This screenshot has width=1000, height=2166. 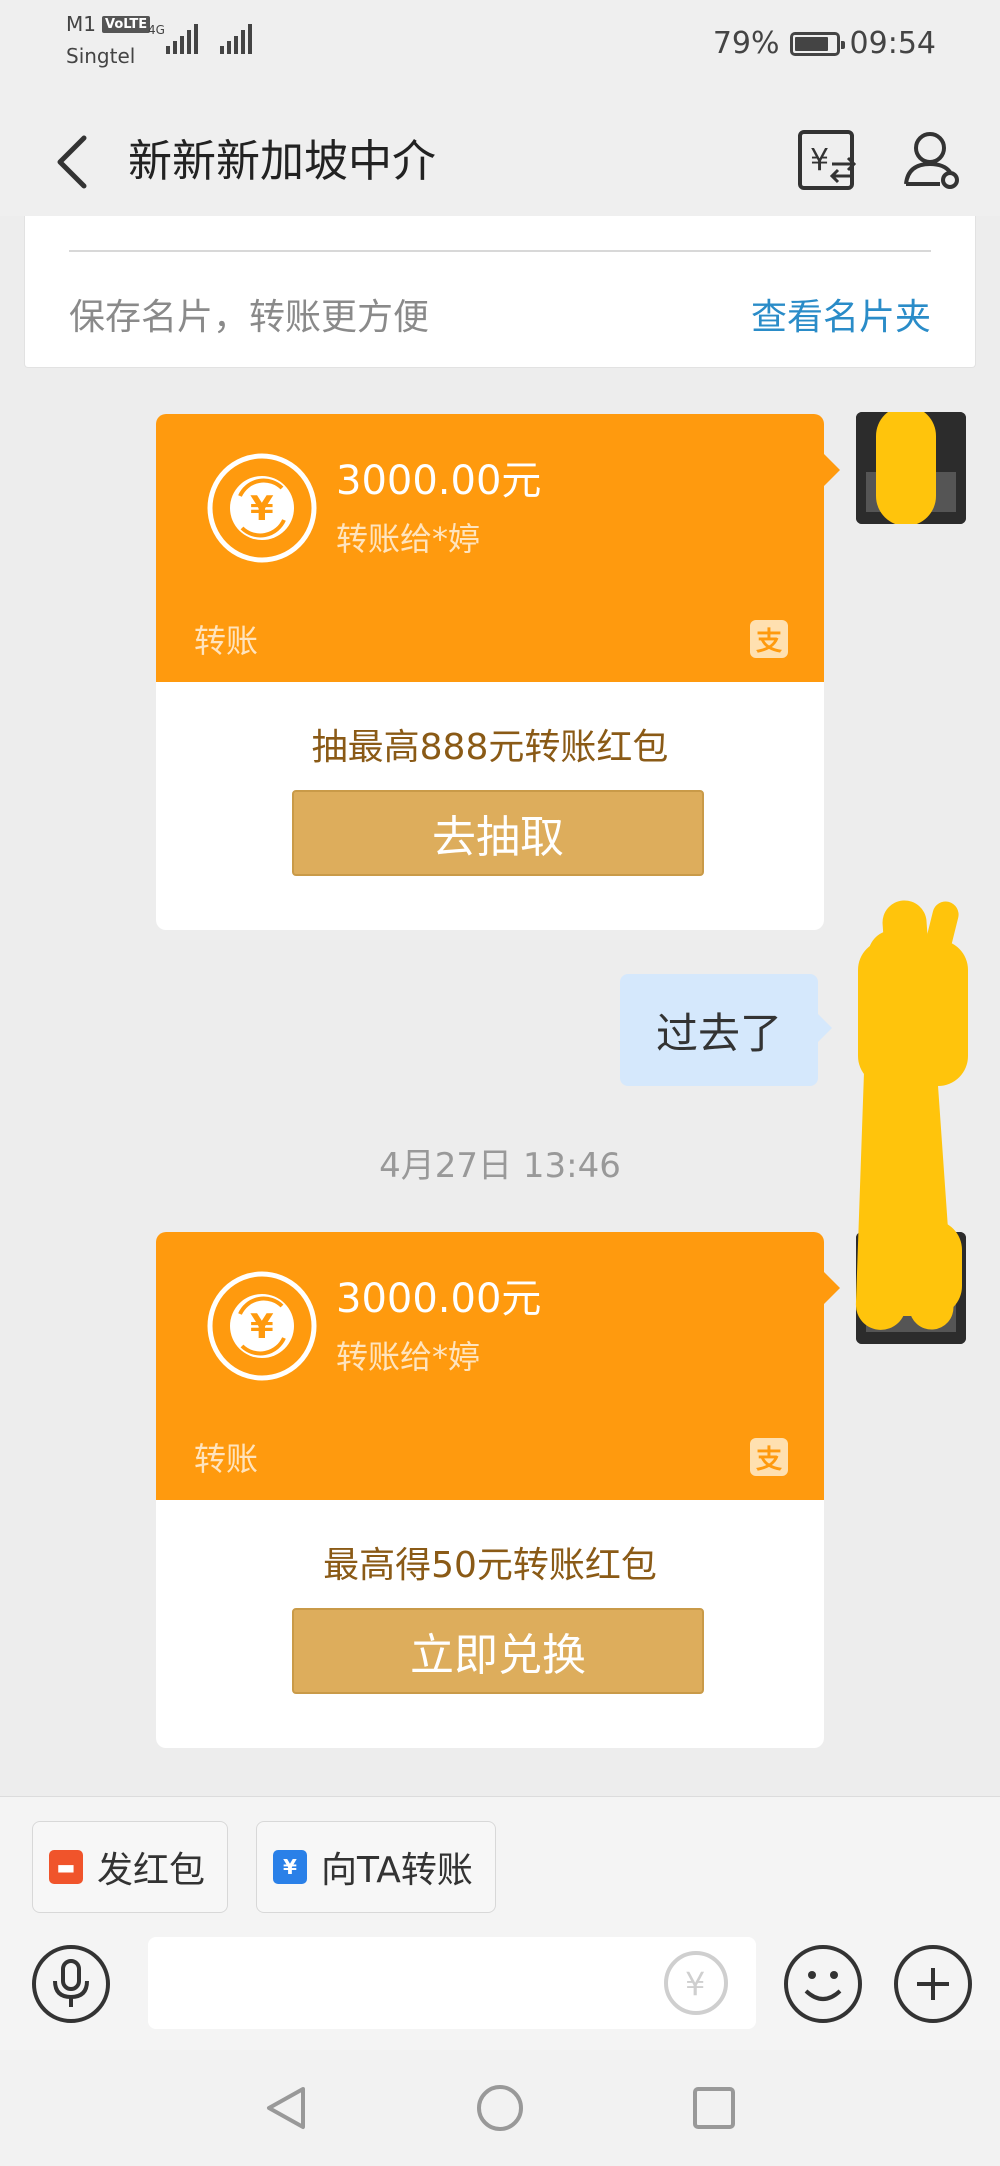 I want to click on redaction-scribble, so click(x=914, y=1268).